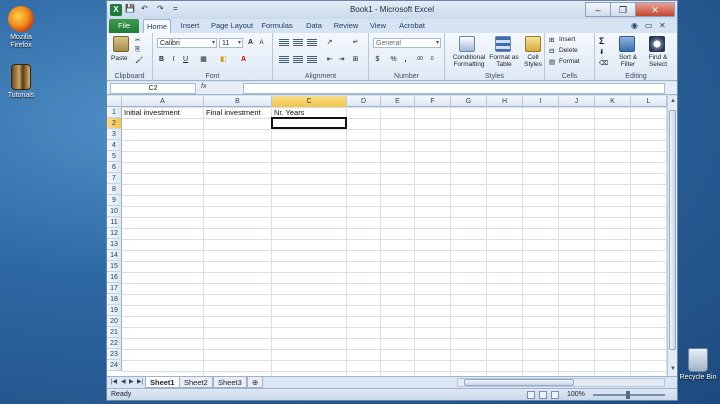  Describe the element at coordinates (114, 343) in the screenshot. I see `row-header-22: 22` at that location.